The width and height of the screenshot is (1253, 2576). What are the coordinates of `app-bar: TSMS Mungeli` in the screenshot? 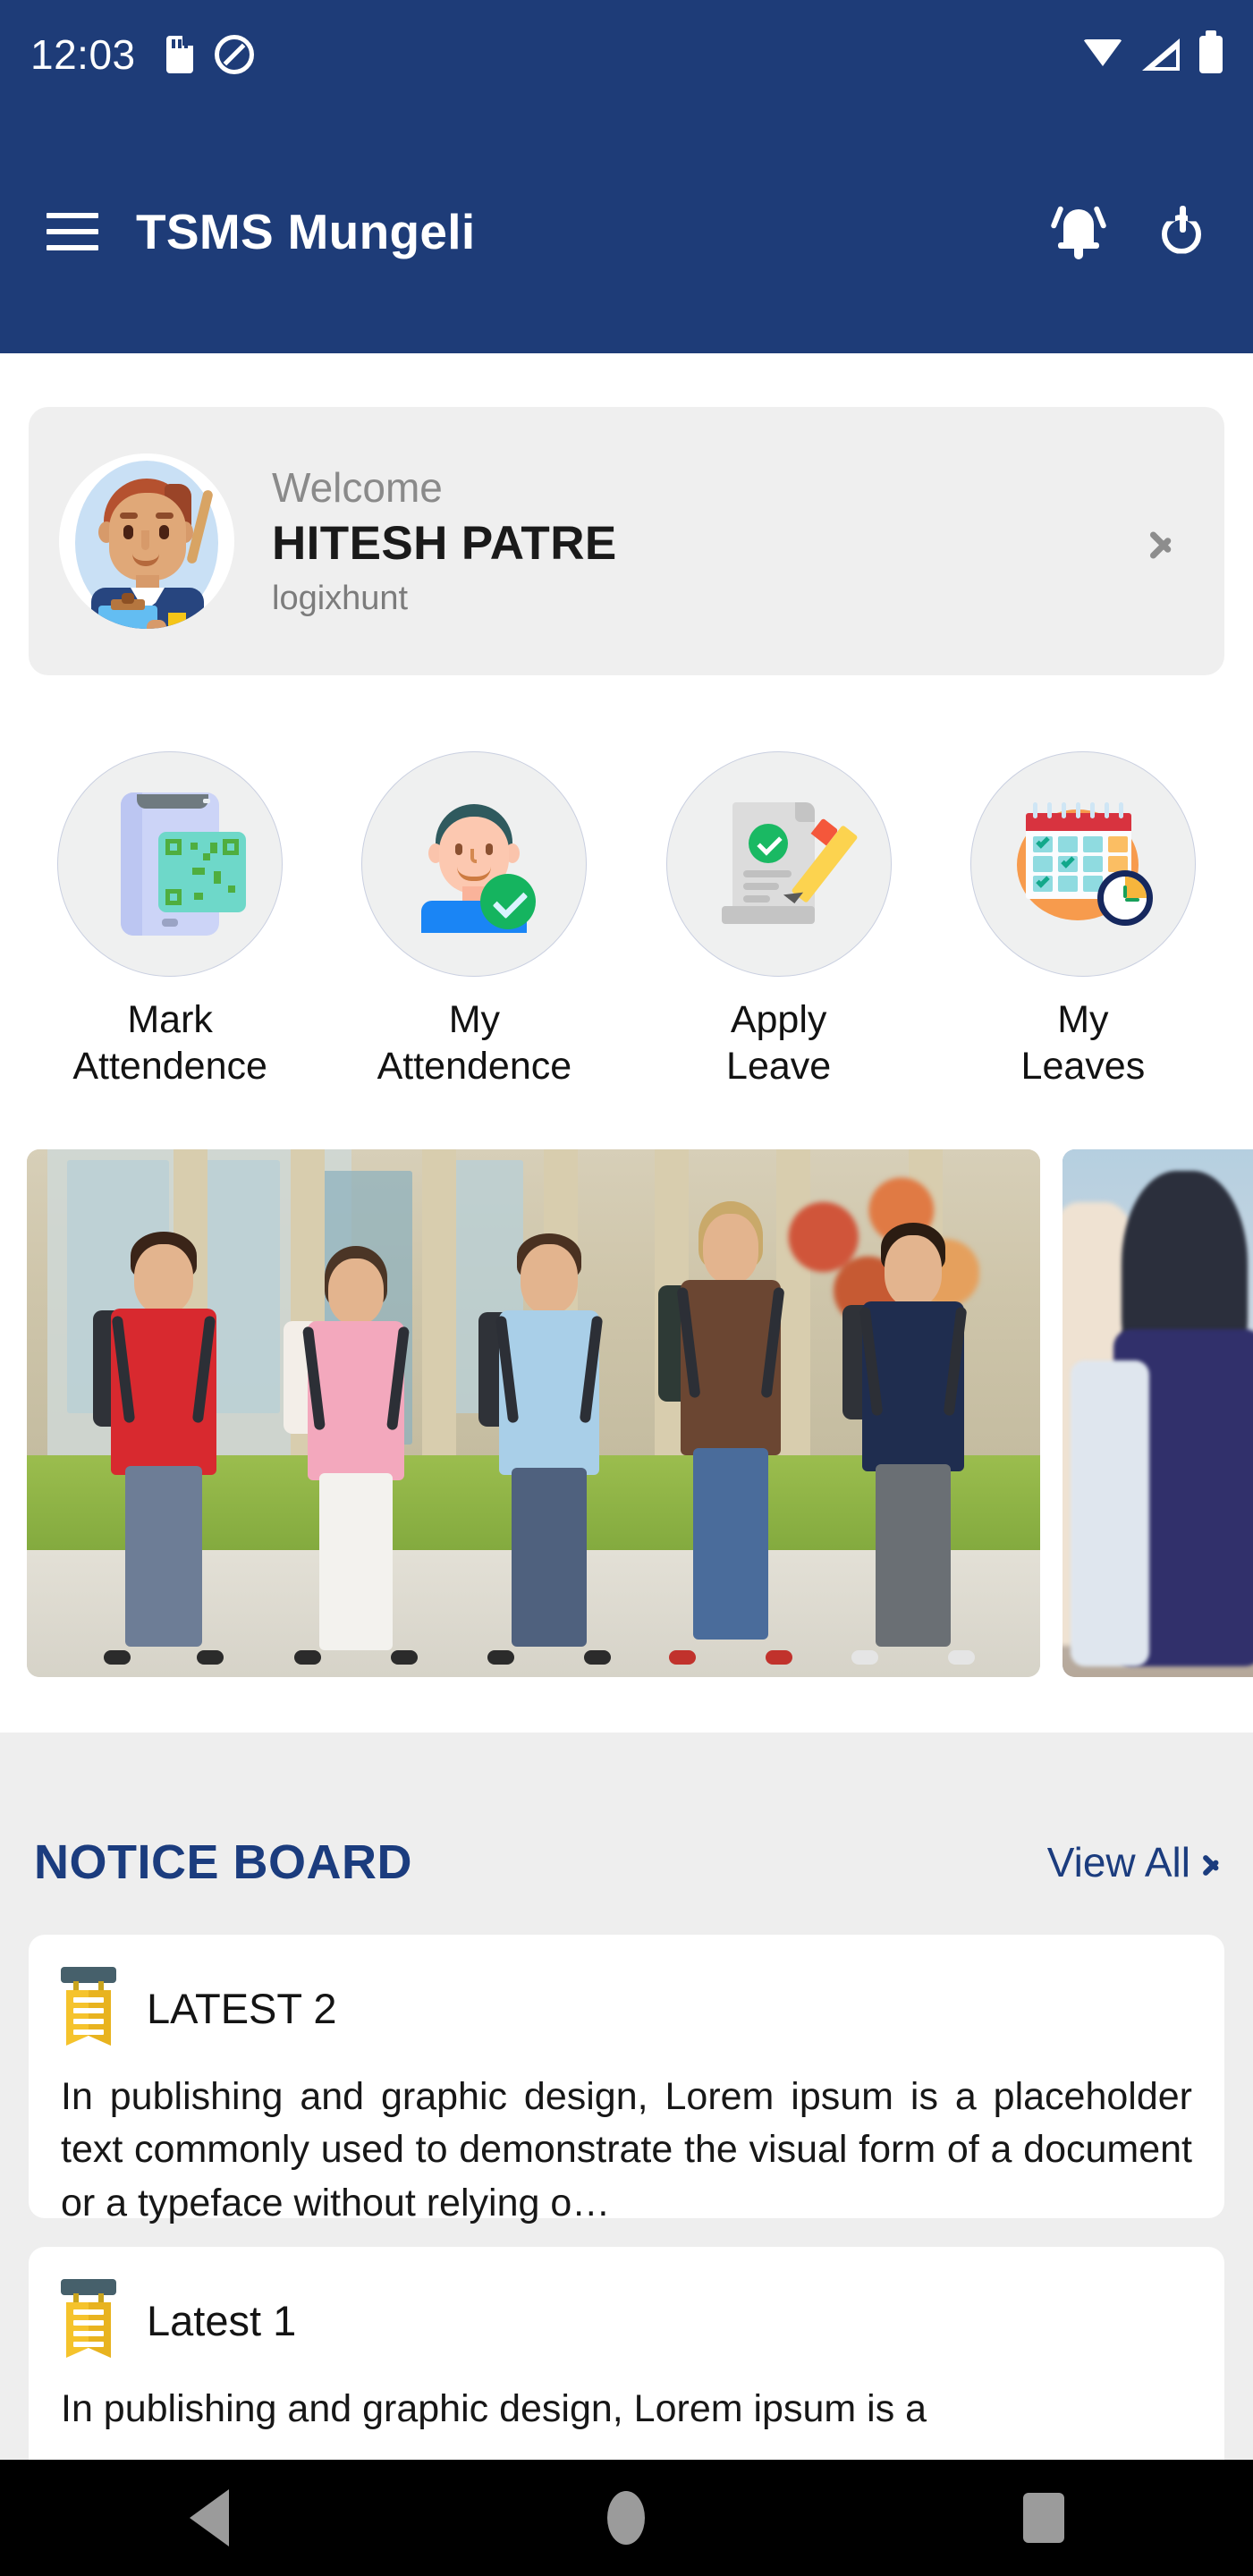 It's located at (626, 231).